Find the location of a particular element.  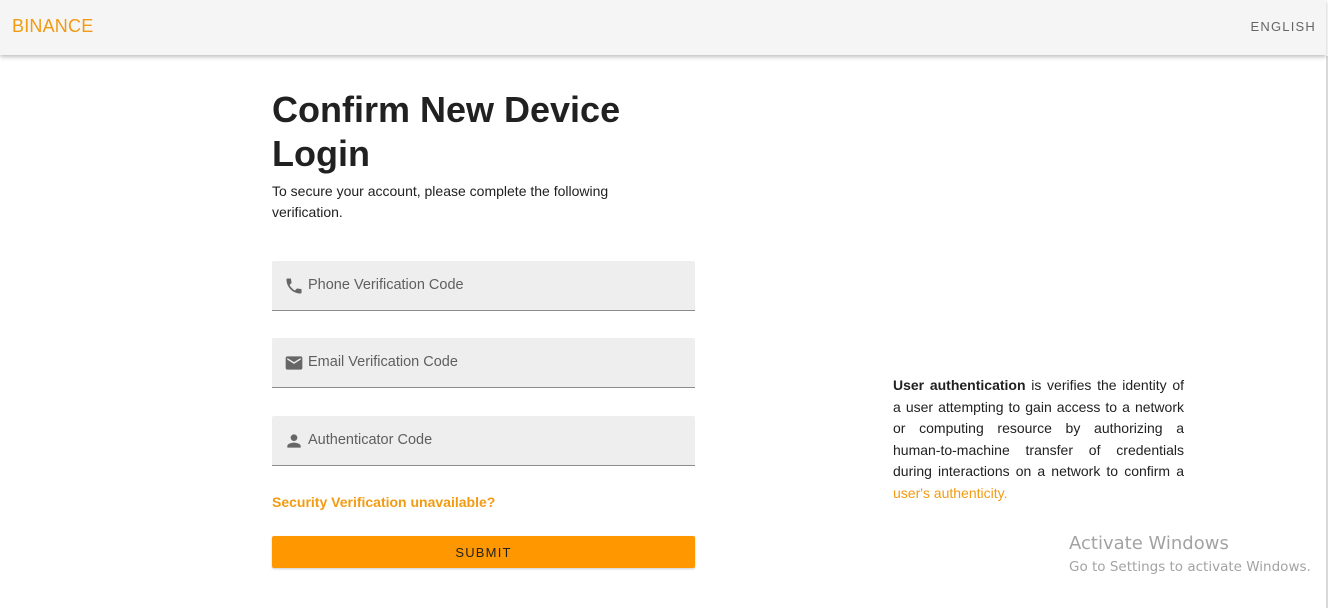

email-code-field is located at coordinates (483, 363).